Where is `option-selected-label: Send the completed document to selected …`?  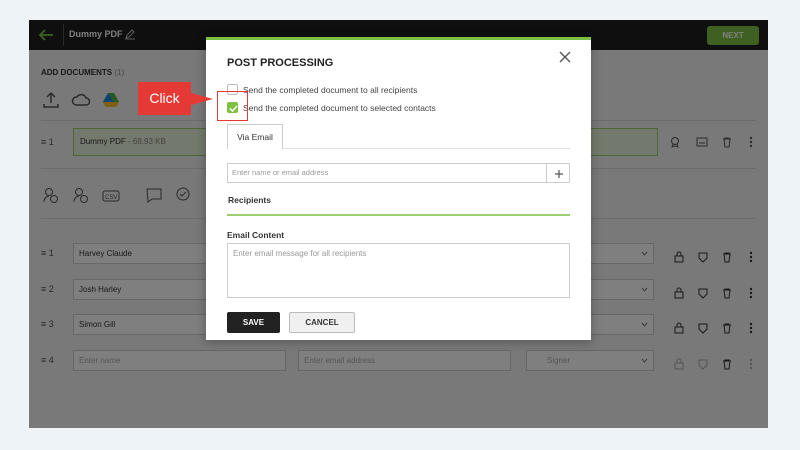
option-selected-label: Send the completed document to selected … is located at coordinates (339, 108).